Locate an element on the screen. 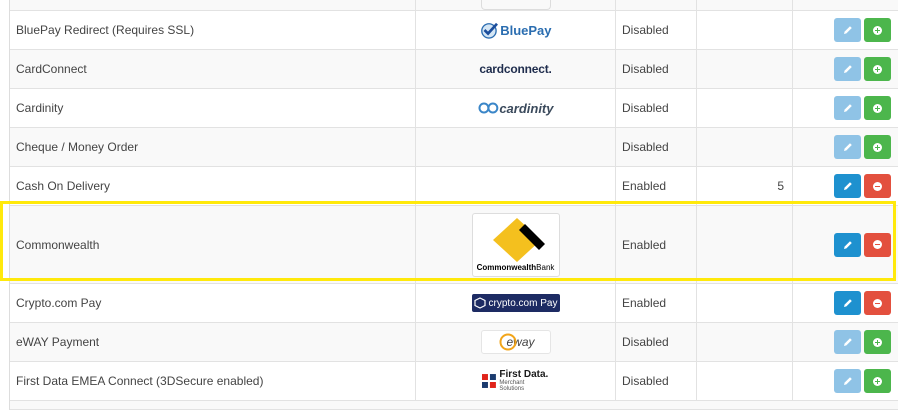 Image resolution: width=900 pixels, height=410 pixels. extension-name-text: CardConnect is located at coordinates (51, 69).